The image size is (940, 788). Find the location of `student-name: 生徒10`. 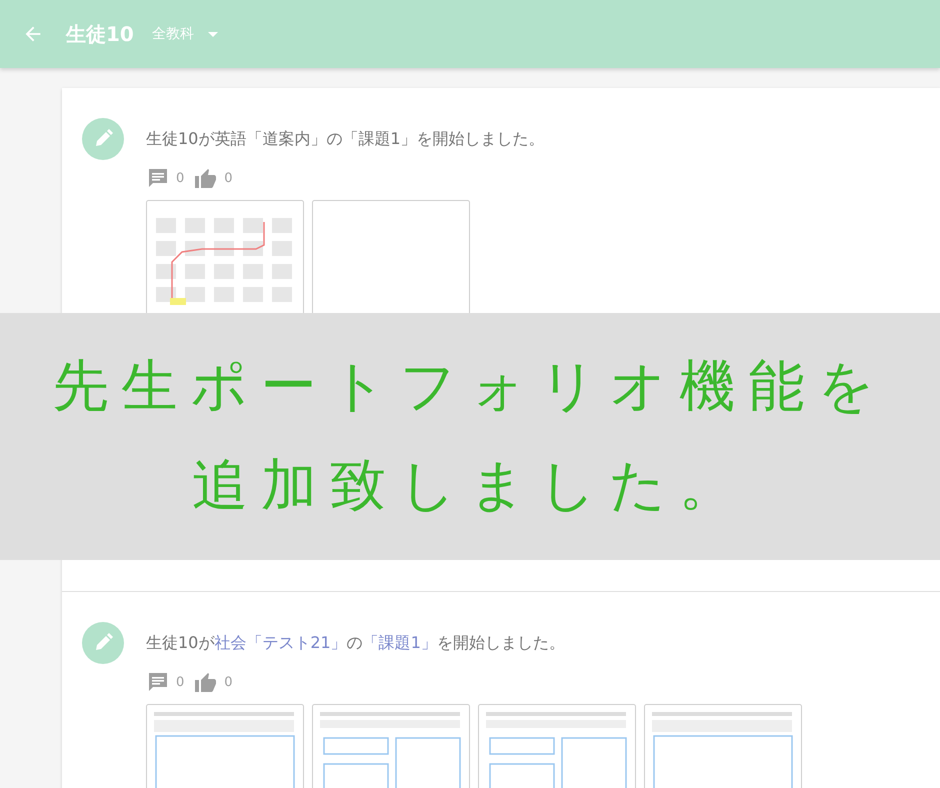

student-name: 生徒10 is located at coordinates (100, 34).